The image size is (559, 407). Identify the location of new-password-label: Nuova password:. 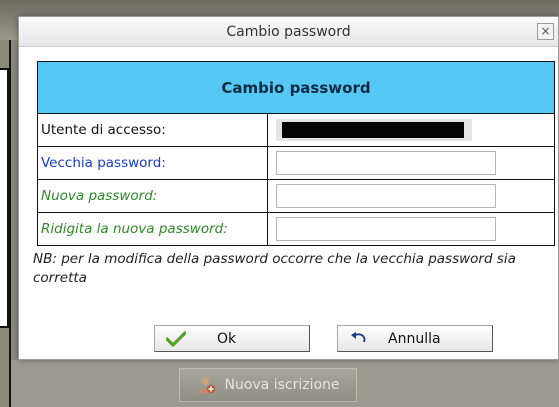
(152, 196).